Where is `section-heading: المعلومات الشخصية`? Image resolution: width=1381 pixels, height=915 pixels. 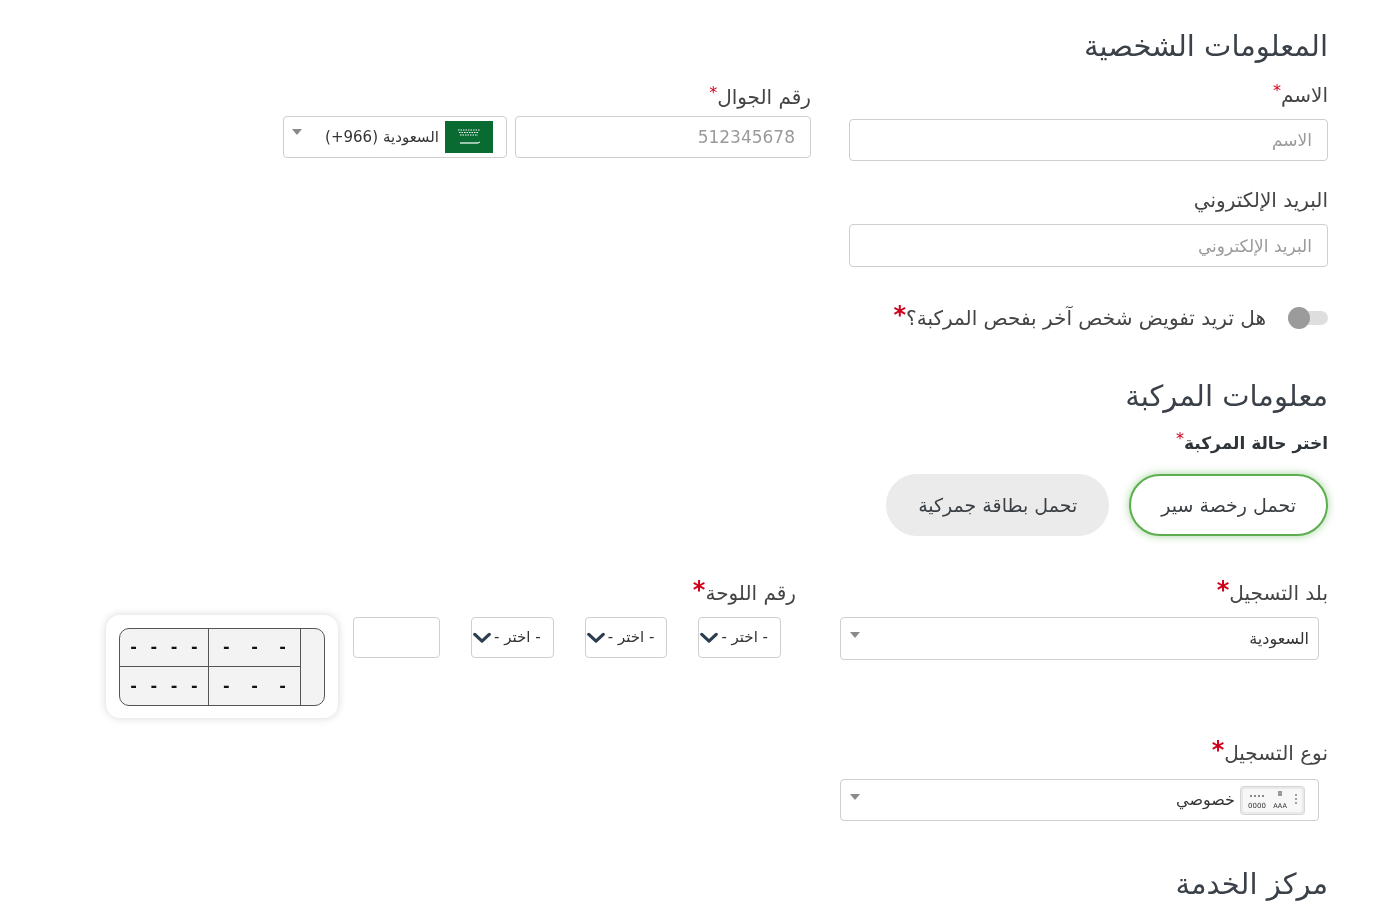
section-heading: المعلومات الشخصية is located at coordinates (1205, 46).